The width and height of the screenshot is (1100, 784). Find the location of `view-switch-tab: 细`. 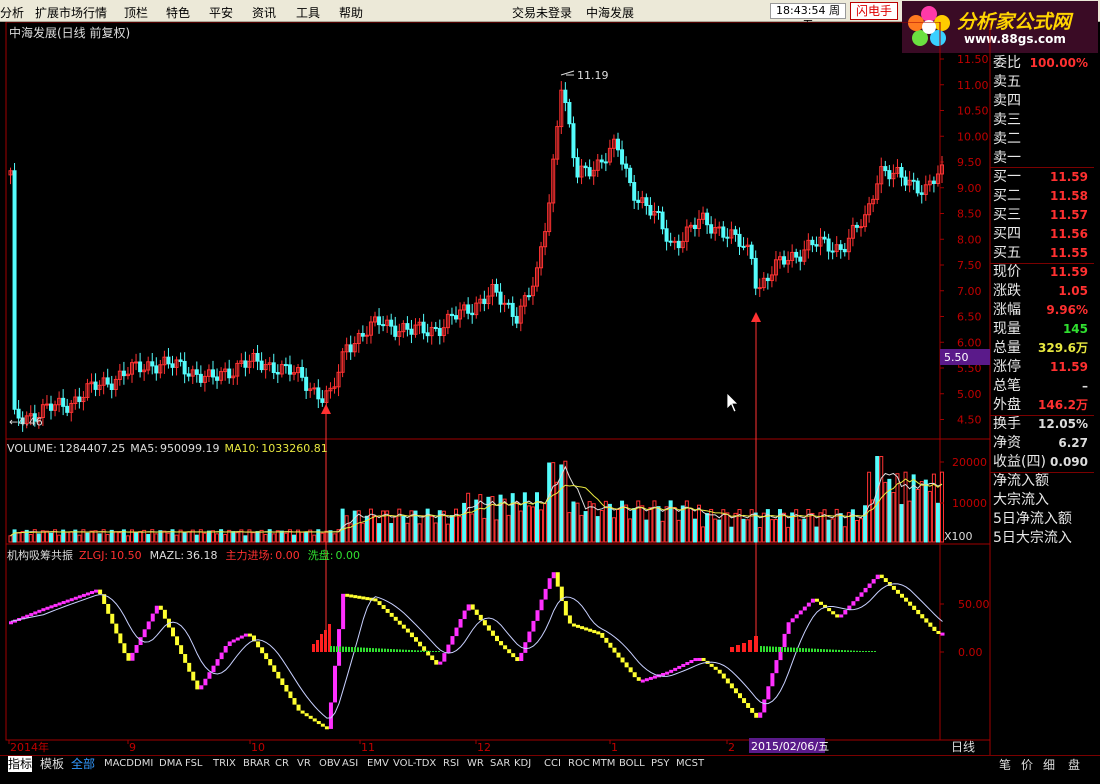

view-switch-tab: 细 is located at coordinates (1049, 765).